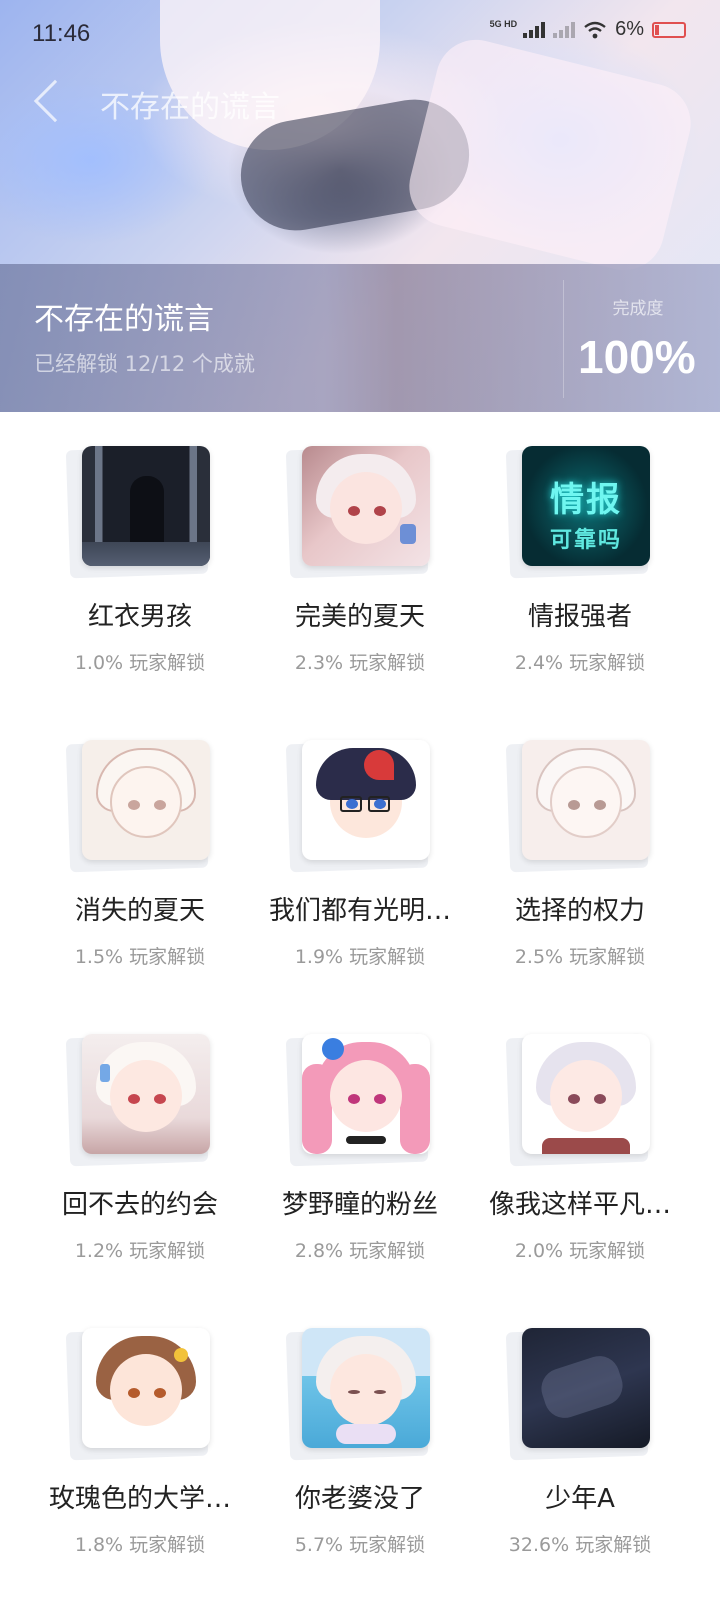 This screenshot has width=720, height=1600. I want to click on achievement-card: 我们都有光明… 1.9% 玩家解锁, so click(360, 851).